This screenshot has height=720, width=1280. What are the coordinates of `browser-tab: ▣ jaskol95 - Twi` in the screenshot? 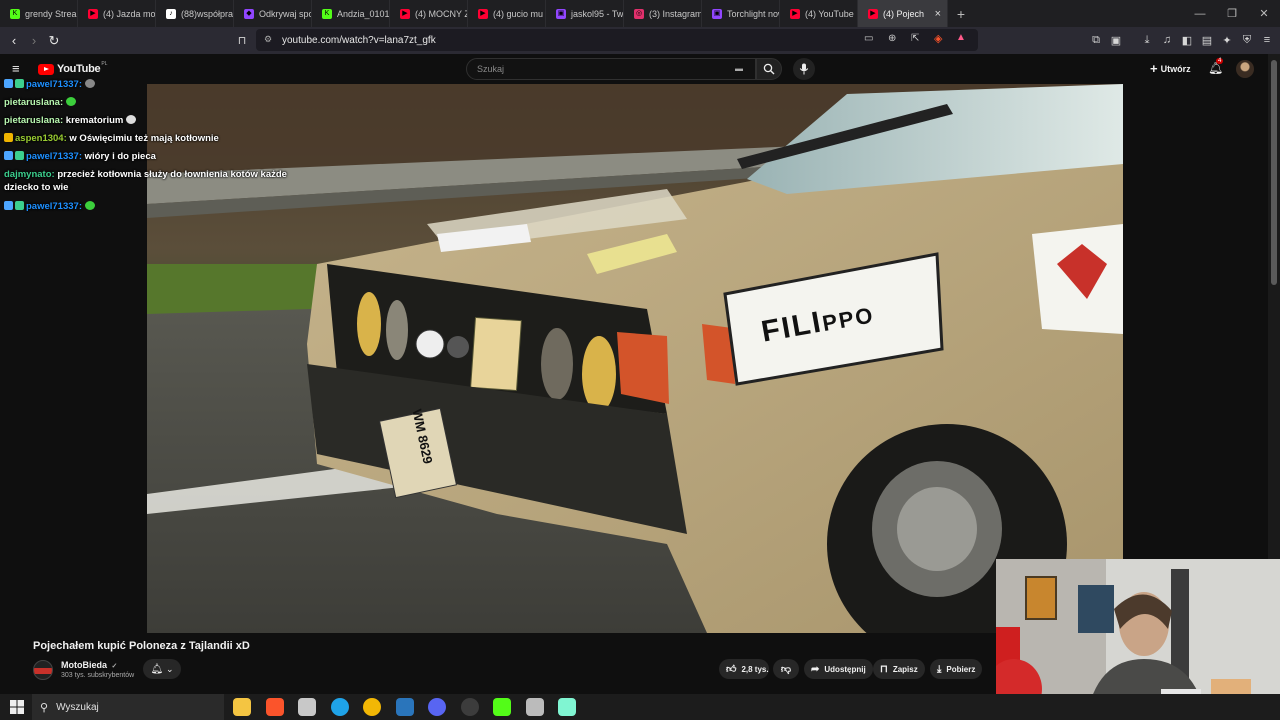 It's located at (585, 13).